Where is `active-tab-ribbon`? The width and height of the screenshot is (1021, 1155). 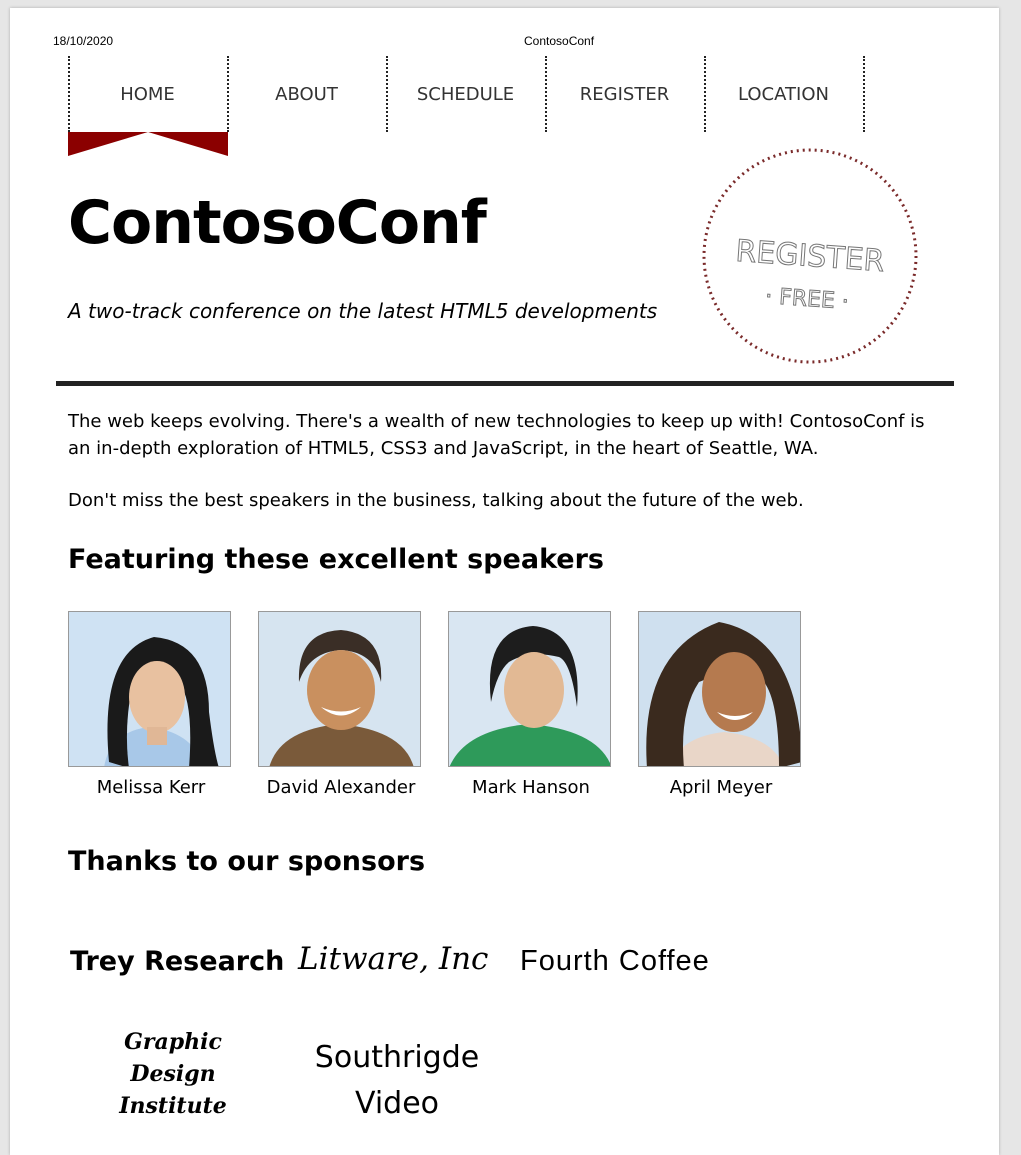
active-tab-ribbon is located at coordinates (148, 144).